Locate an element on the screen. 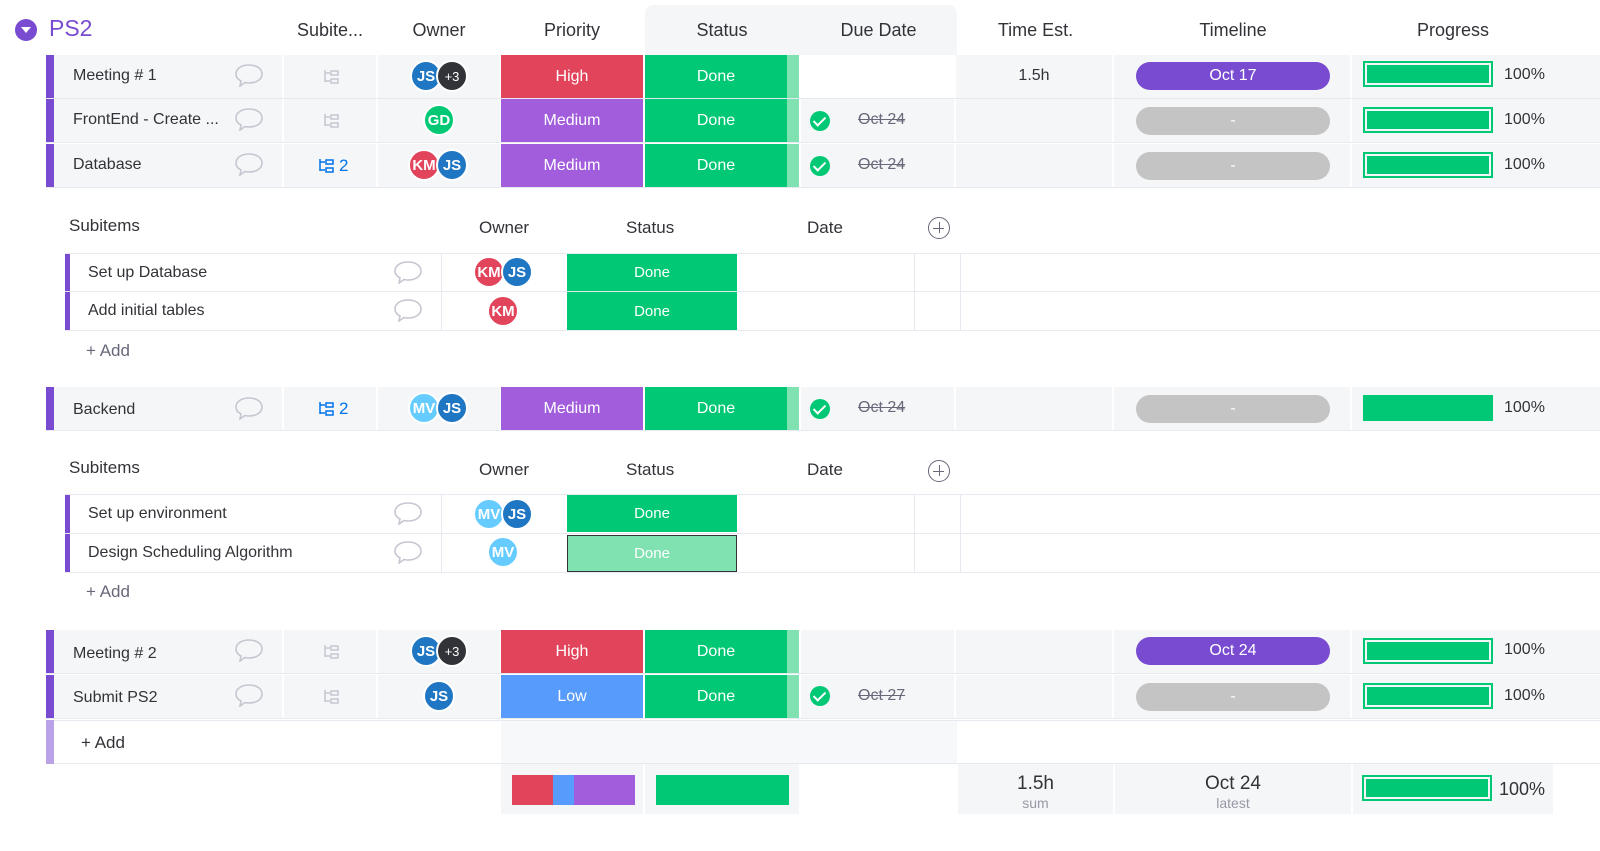 The image size is (1600, 851). group-title: PS2 is located at coordinates (70, 28).